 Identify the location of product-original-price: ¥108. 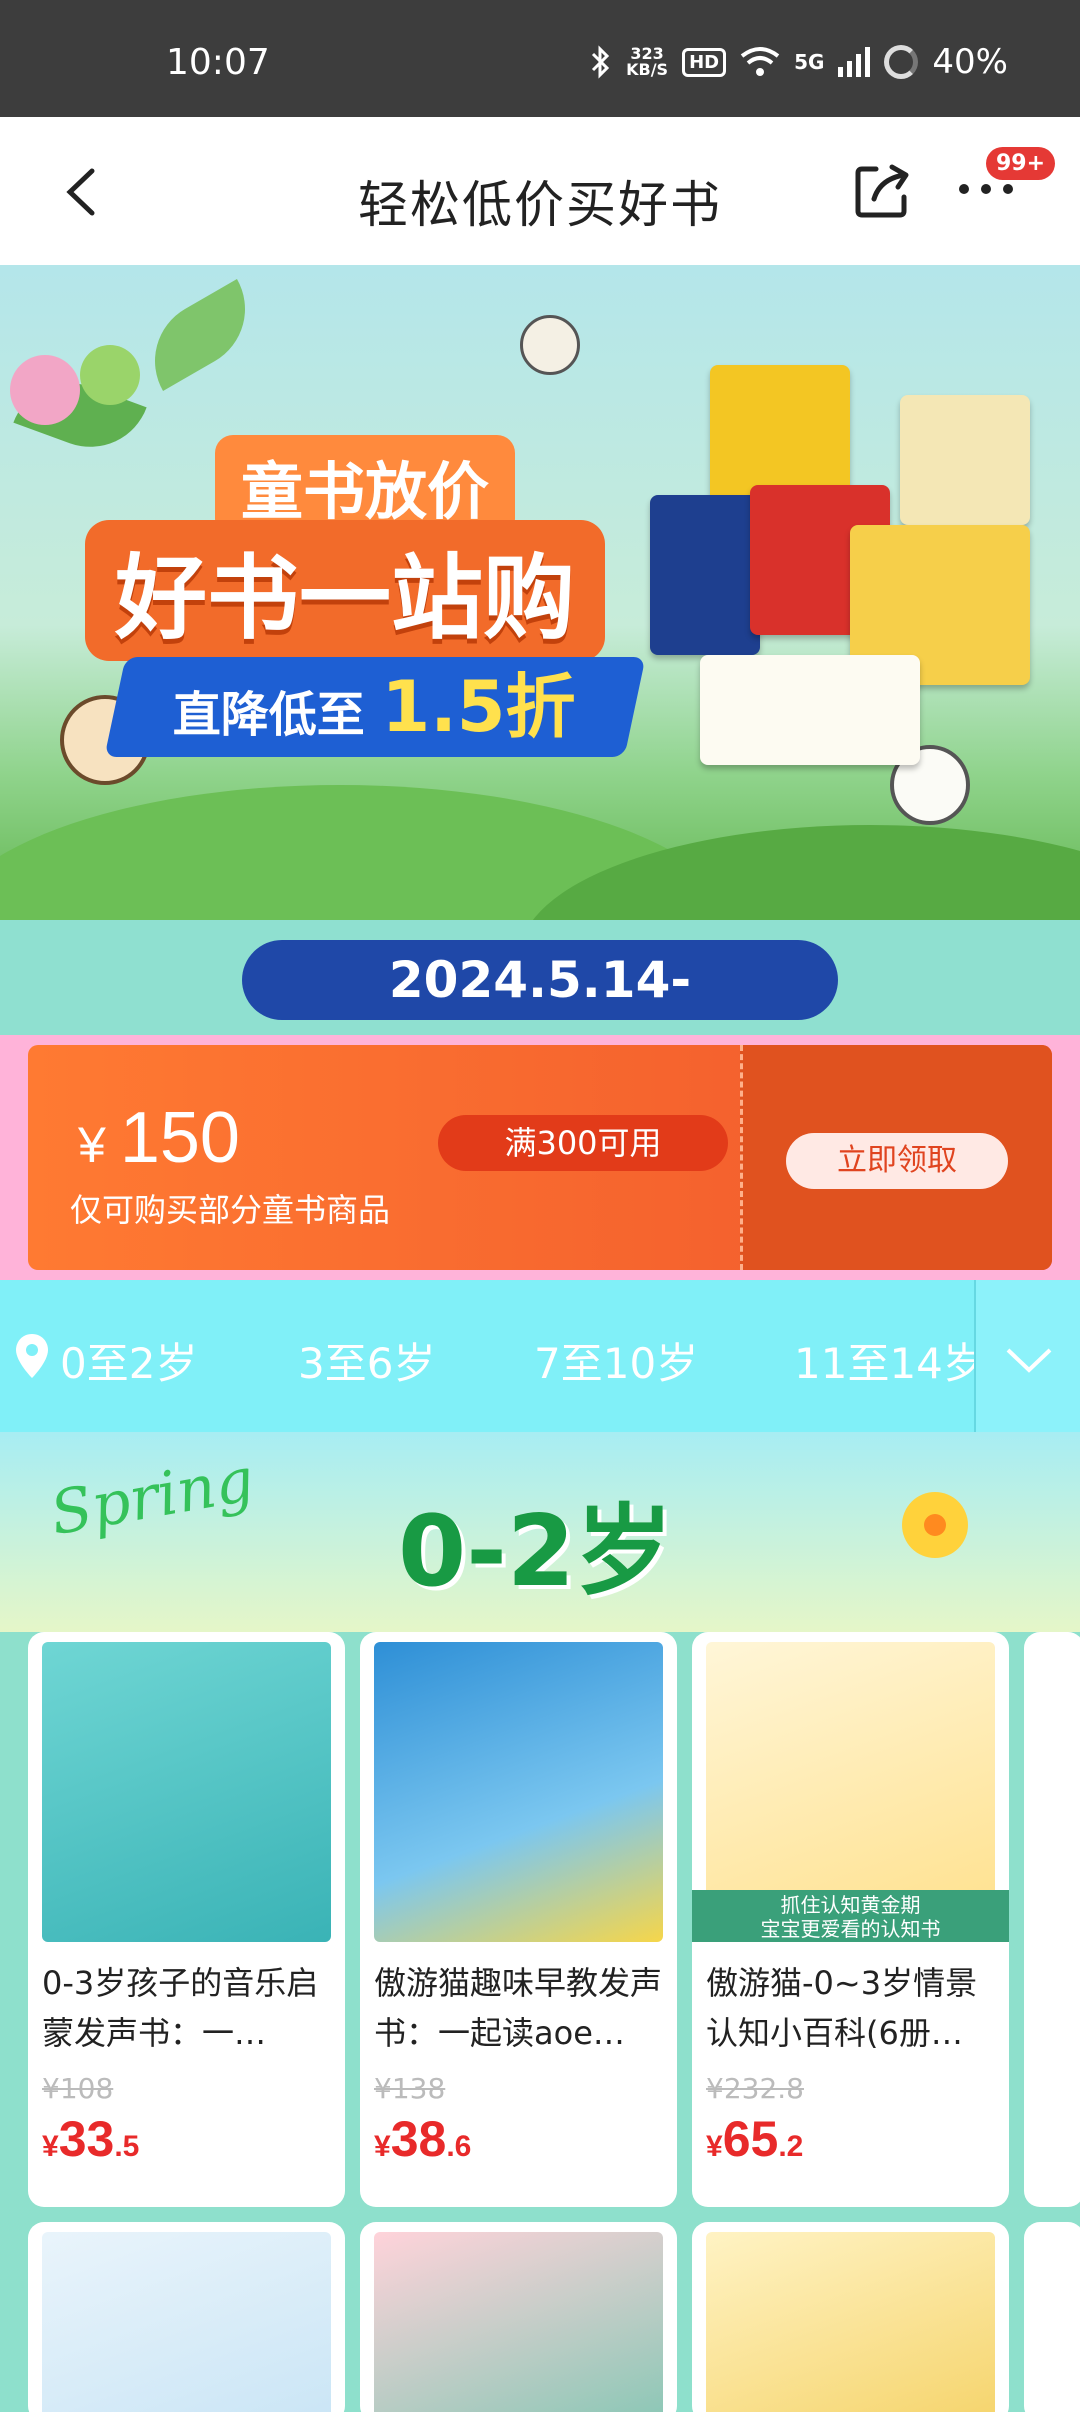
(78, 2088).